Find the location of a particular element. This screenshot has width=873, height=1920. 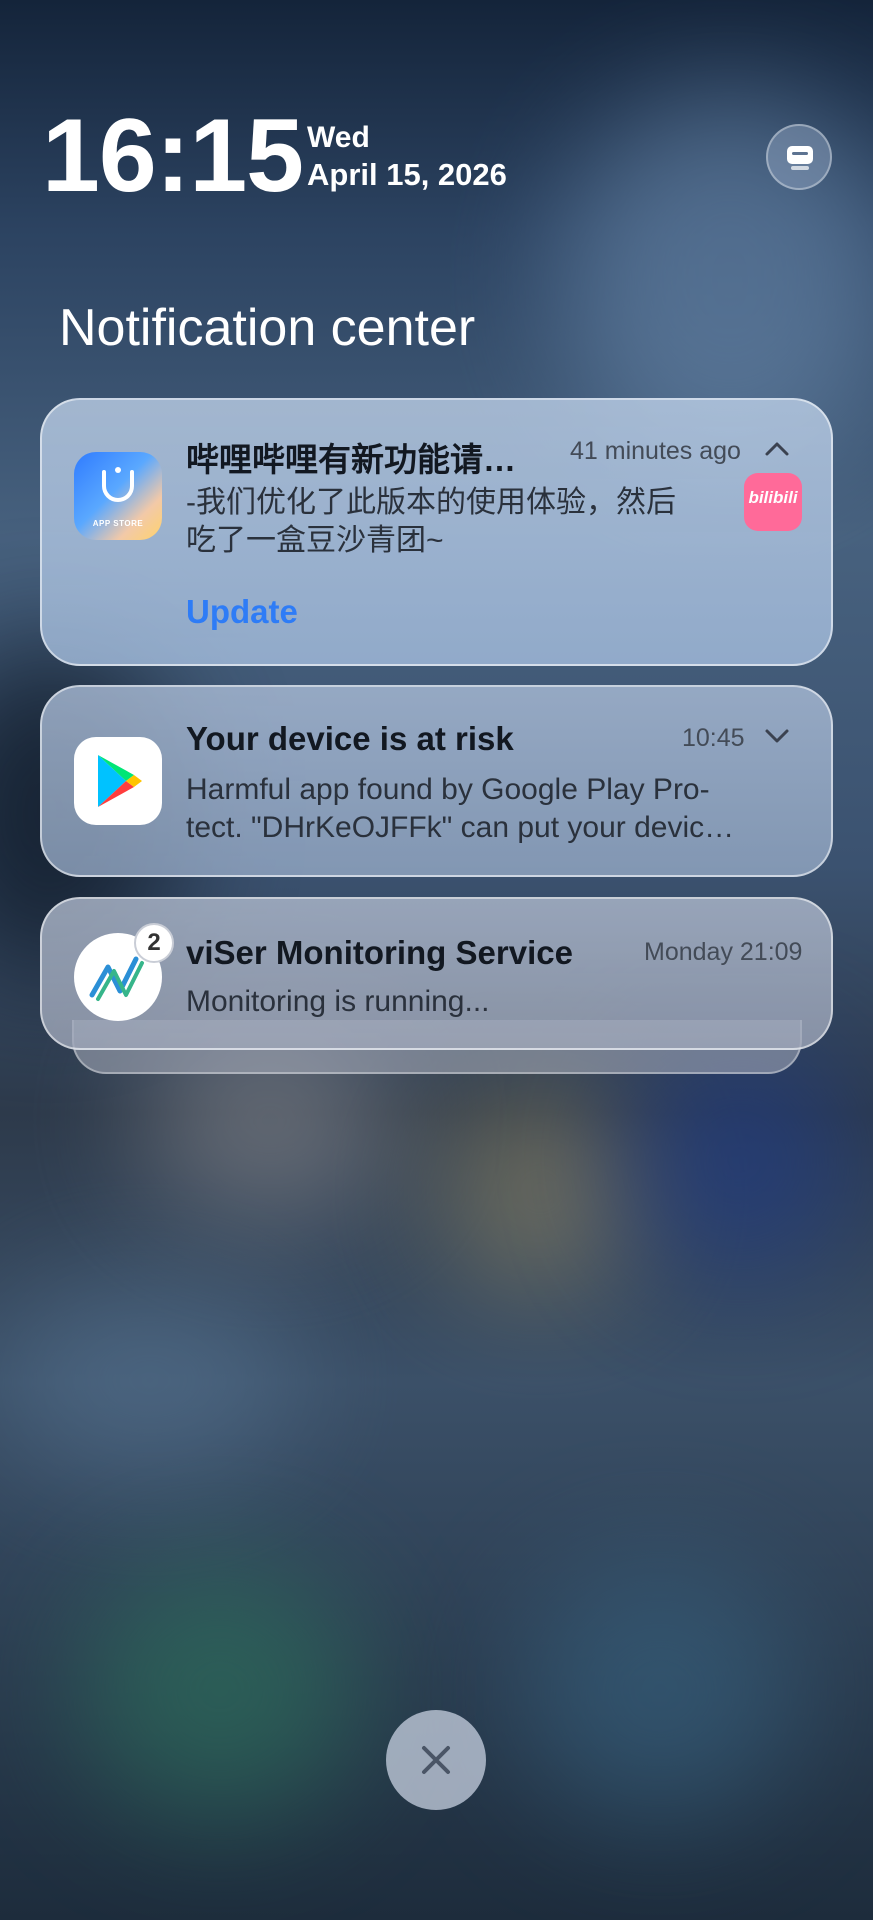

day-of-week: Wed is located at coordinates (338, 137).